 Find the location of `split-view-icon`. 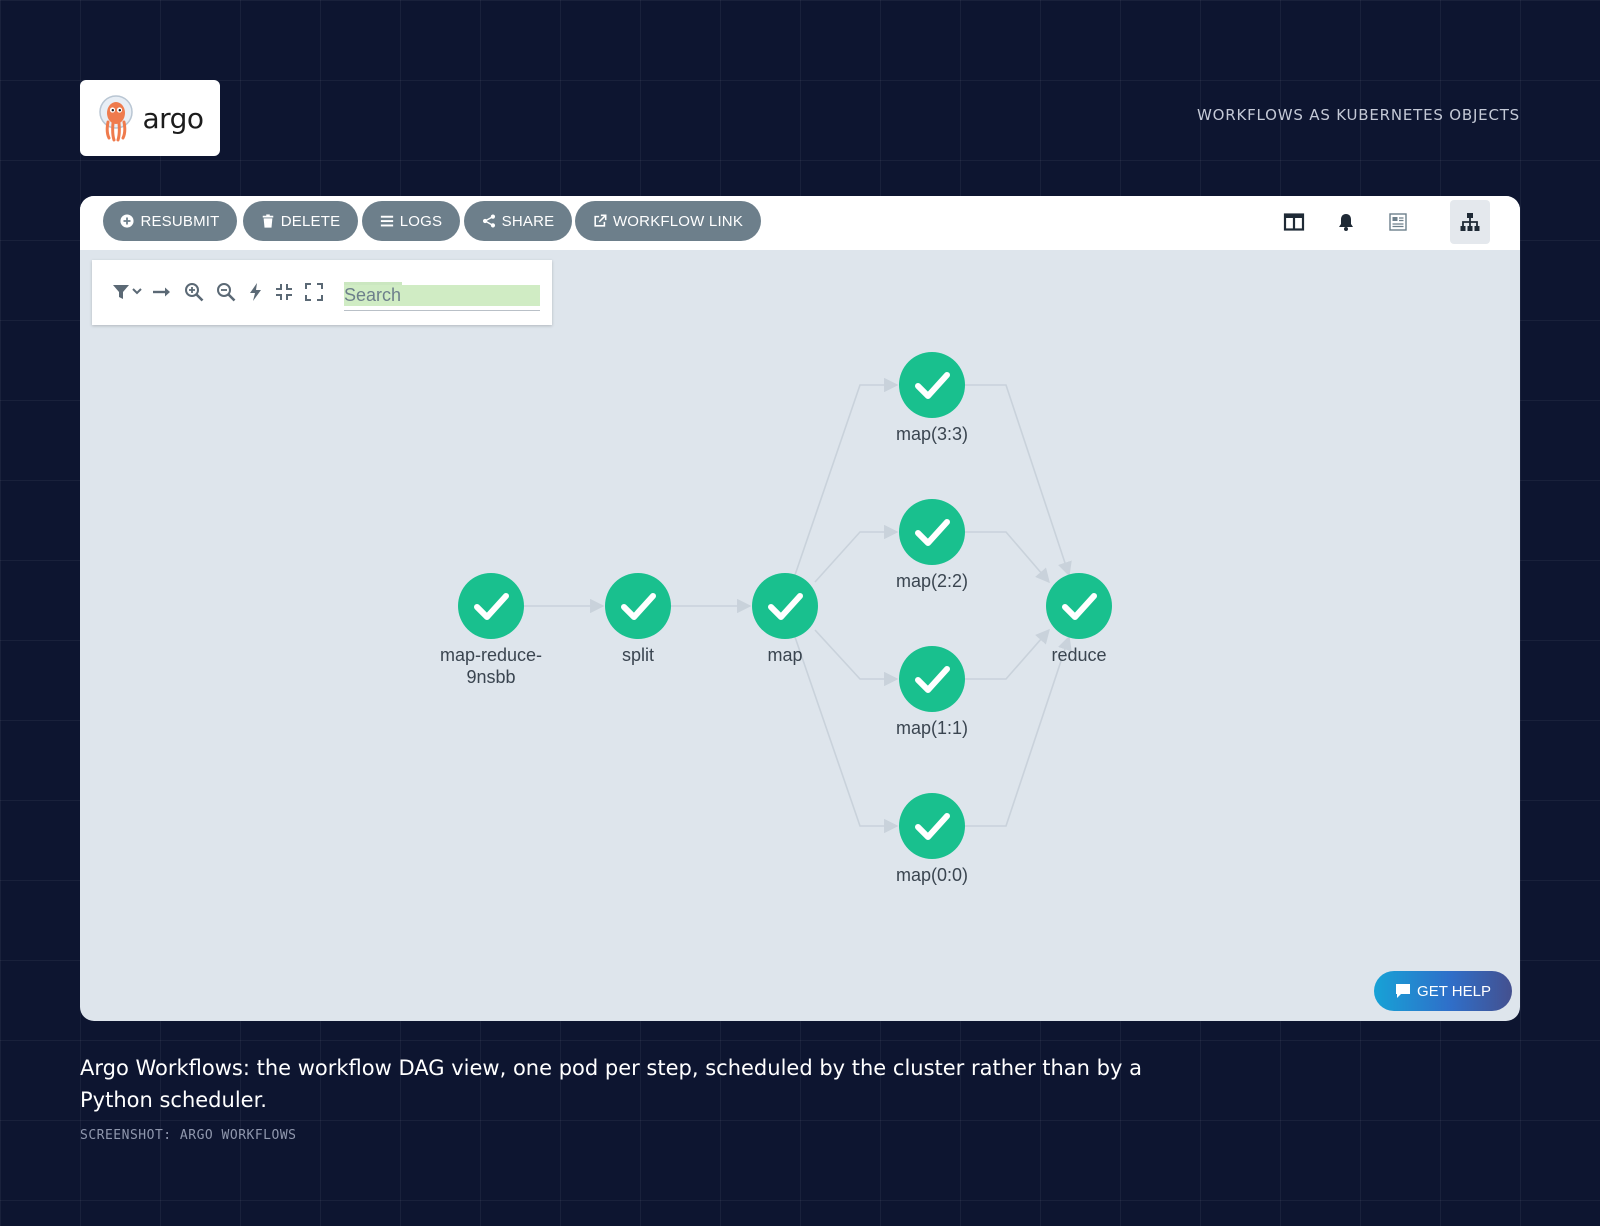

split-view-icon is located at coordinates (1294, 222).